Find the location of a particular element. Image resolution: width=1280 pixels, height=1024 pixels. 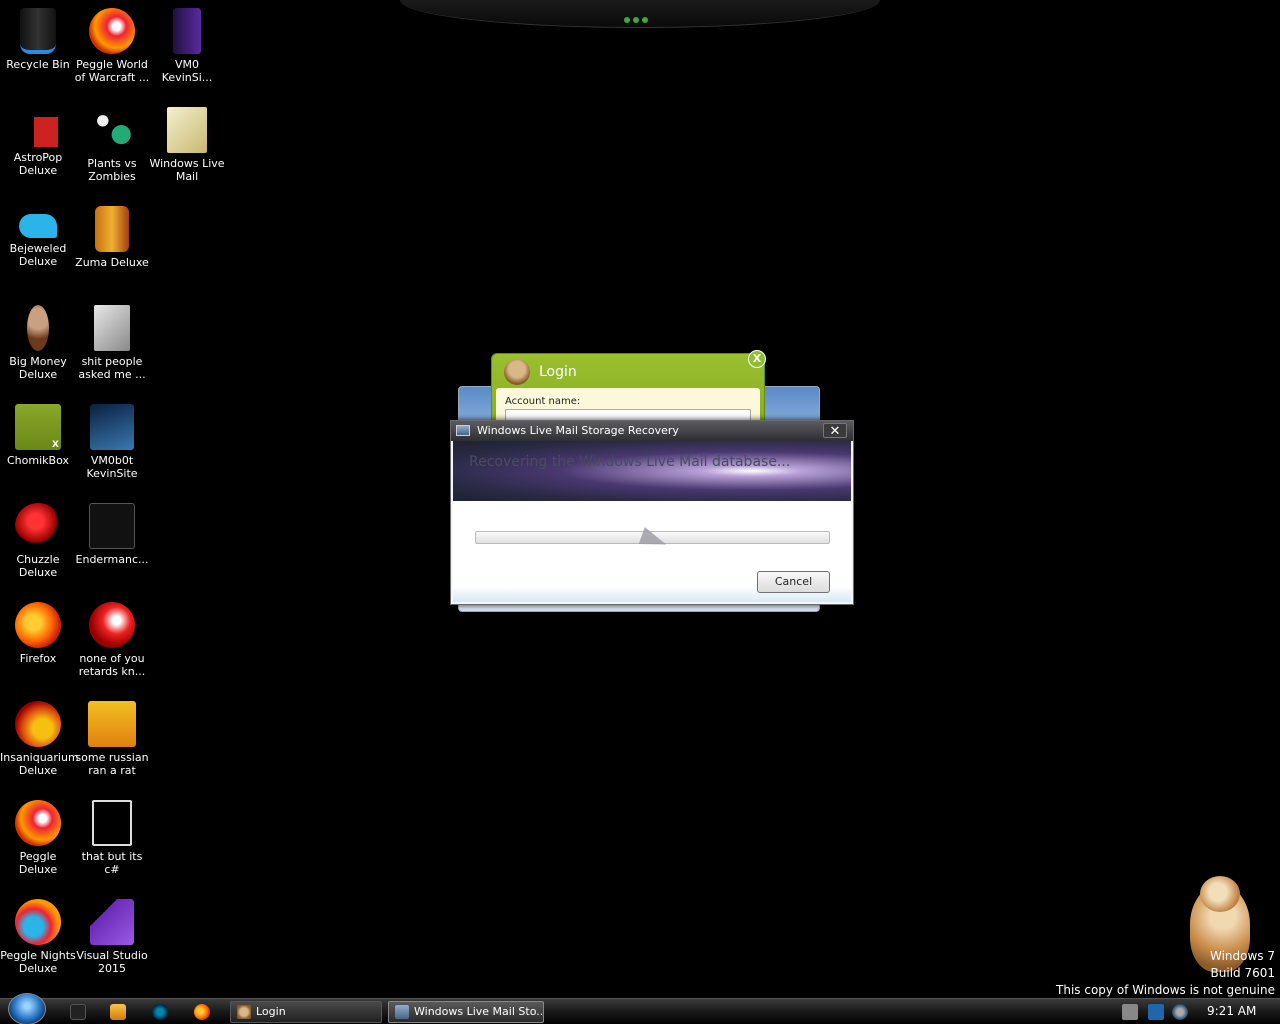

bejeweled-deluxe-icon is located at coordinates (38, 226).